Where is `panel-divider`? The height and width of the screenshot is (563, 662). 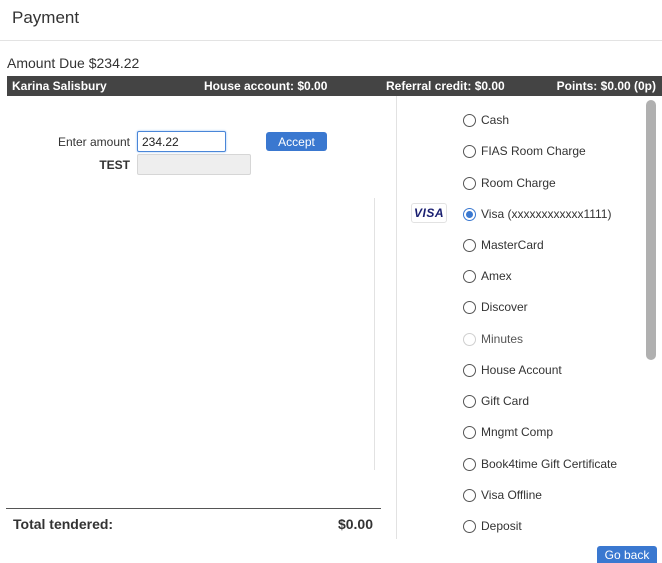 panel-divider is located at coordinates (374, 334).